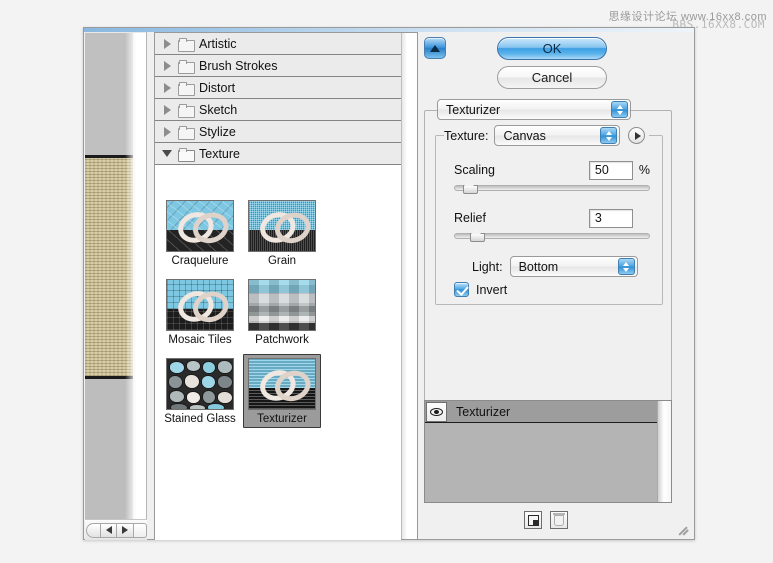  Describe the element at coordinates (218, 109) in the screenshot. I see `category-label: Sketch` at that location.